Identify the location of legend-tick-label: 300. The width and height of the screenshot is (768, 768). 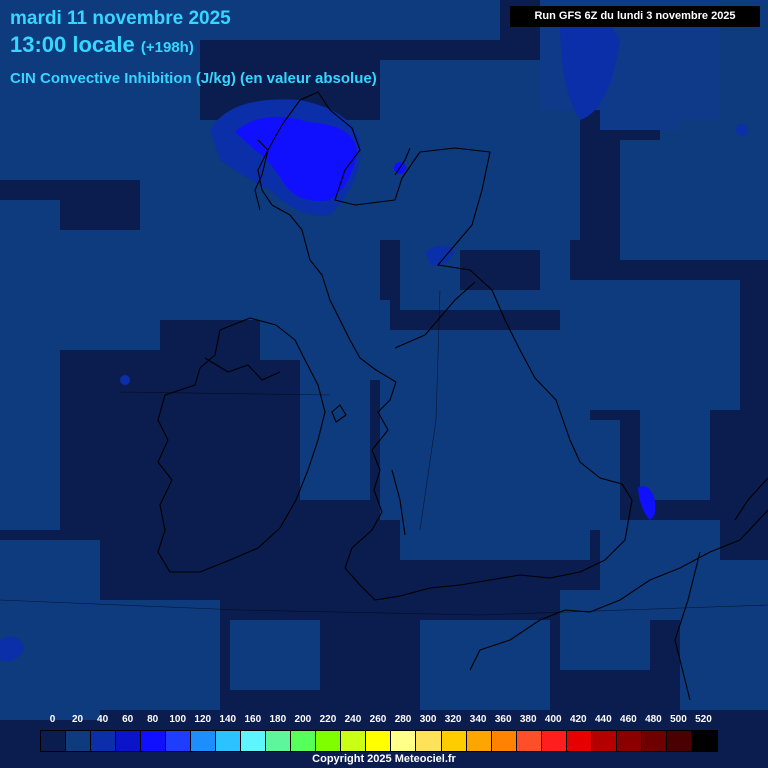
(428, 719).